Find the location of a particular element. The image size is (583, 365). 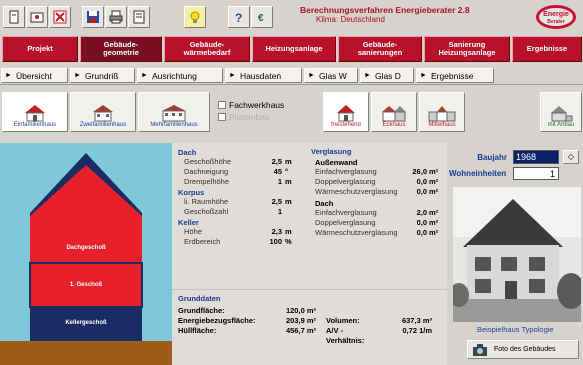

open-icon is located at coordinates (37, 17).